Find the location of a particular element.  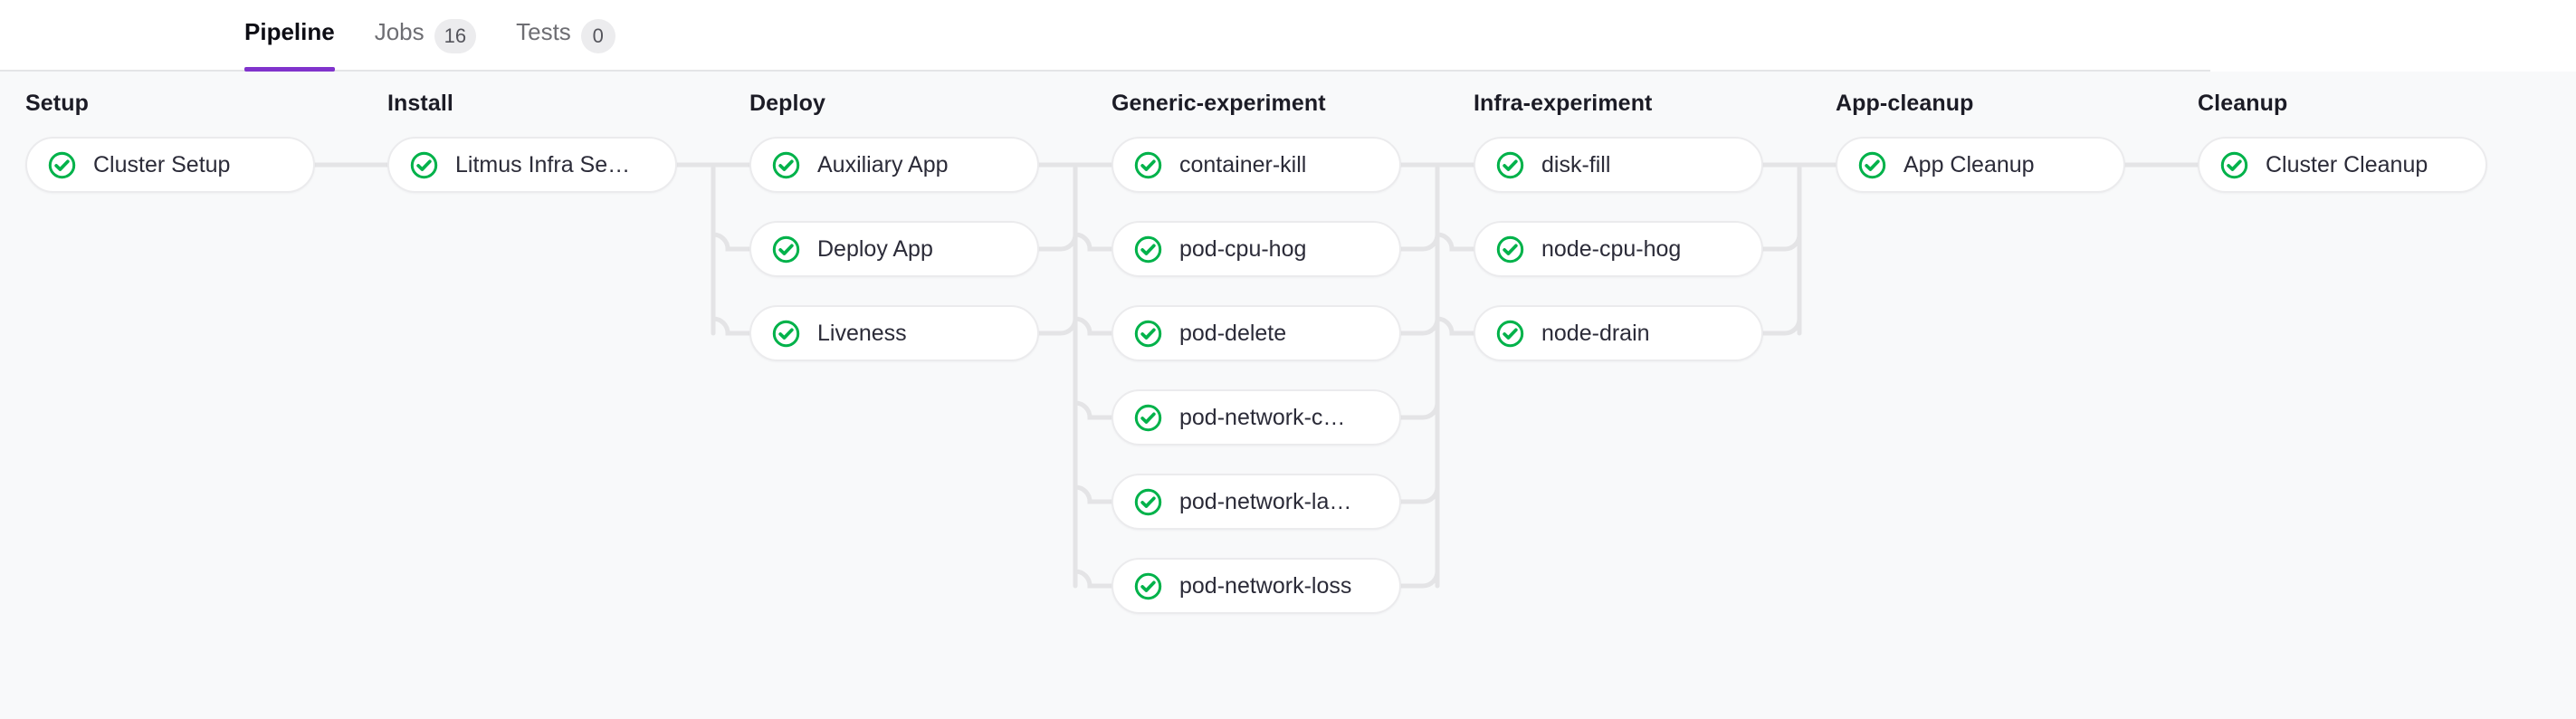

tab-jobs: Jobs 16 is located at coordinates (433, 36).